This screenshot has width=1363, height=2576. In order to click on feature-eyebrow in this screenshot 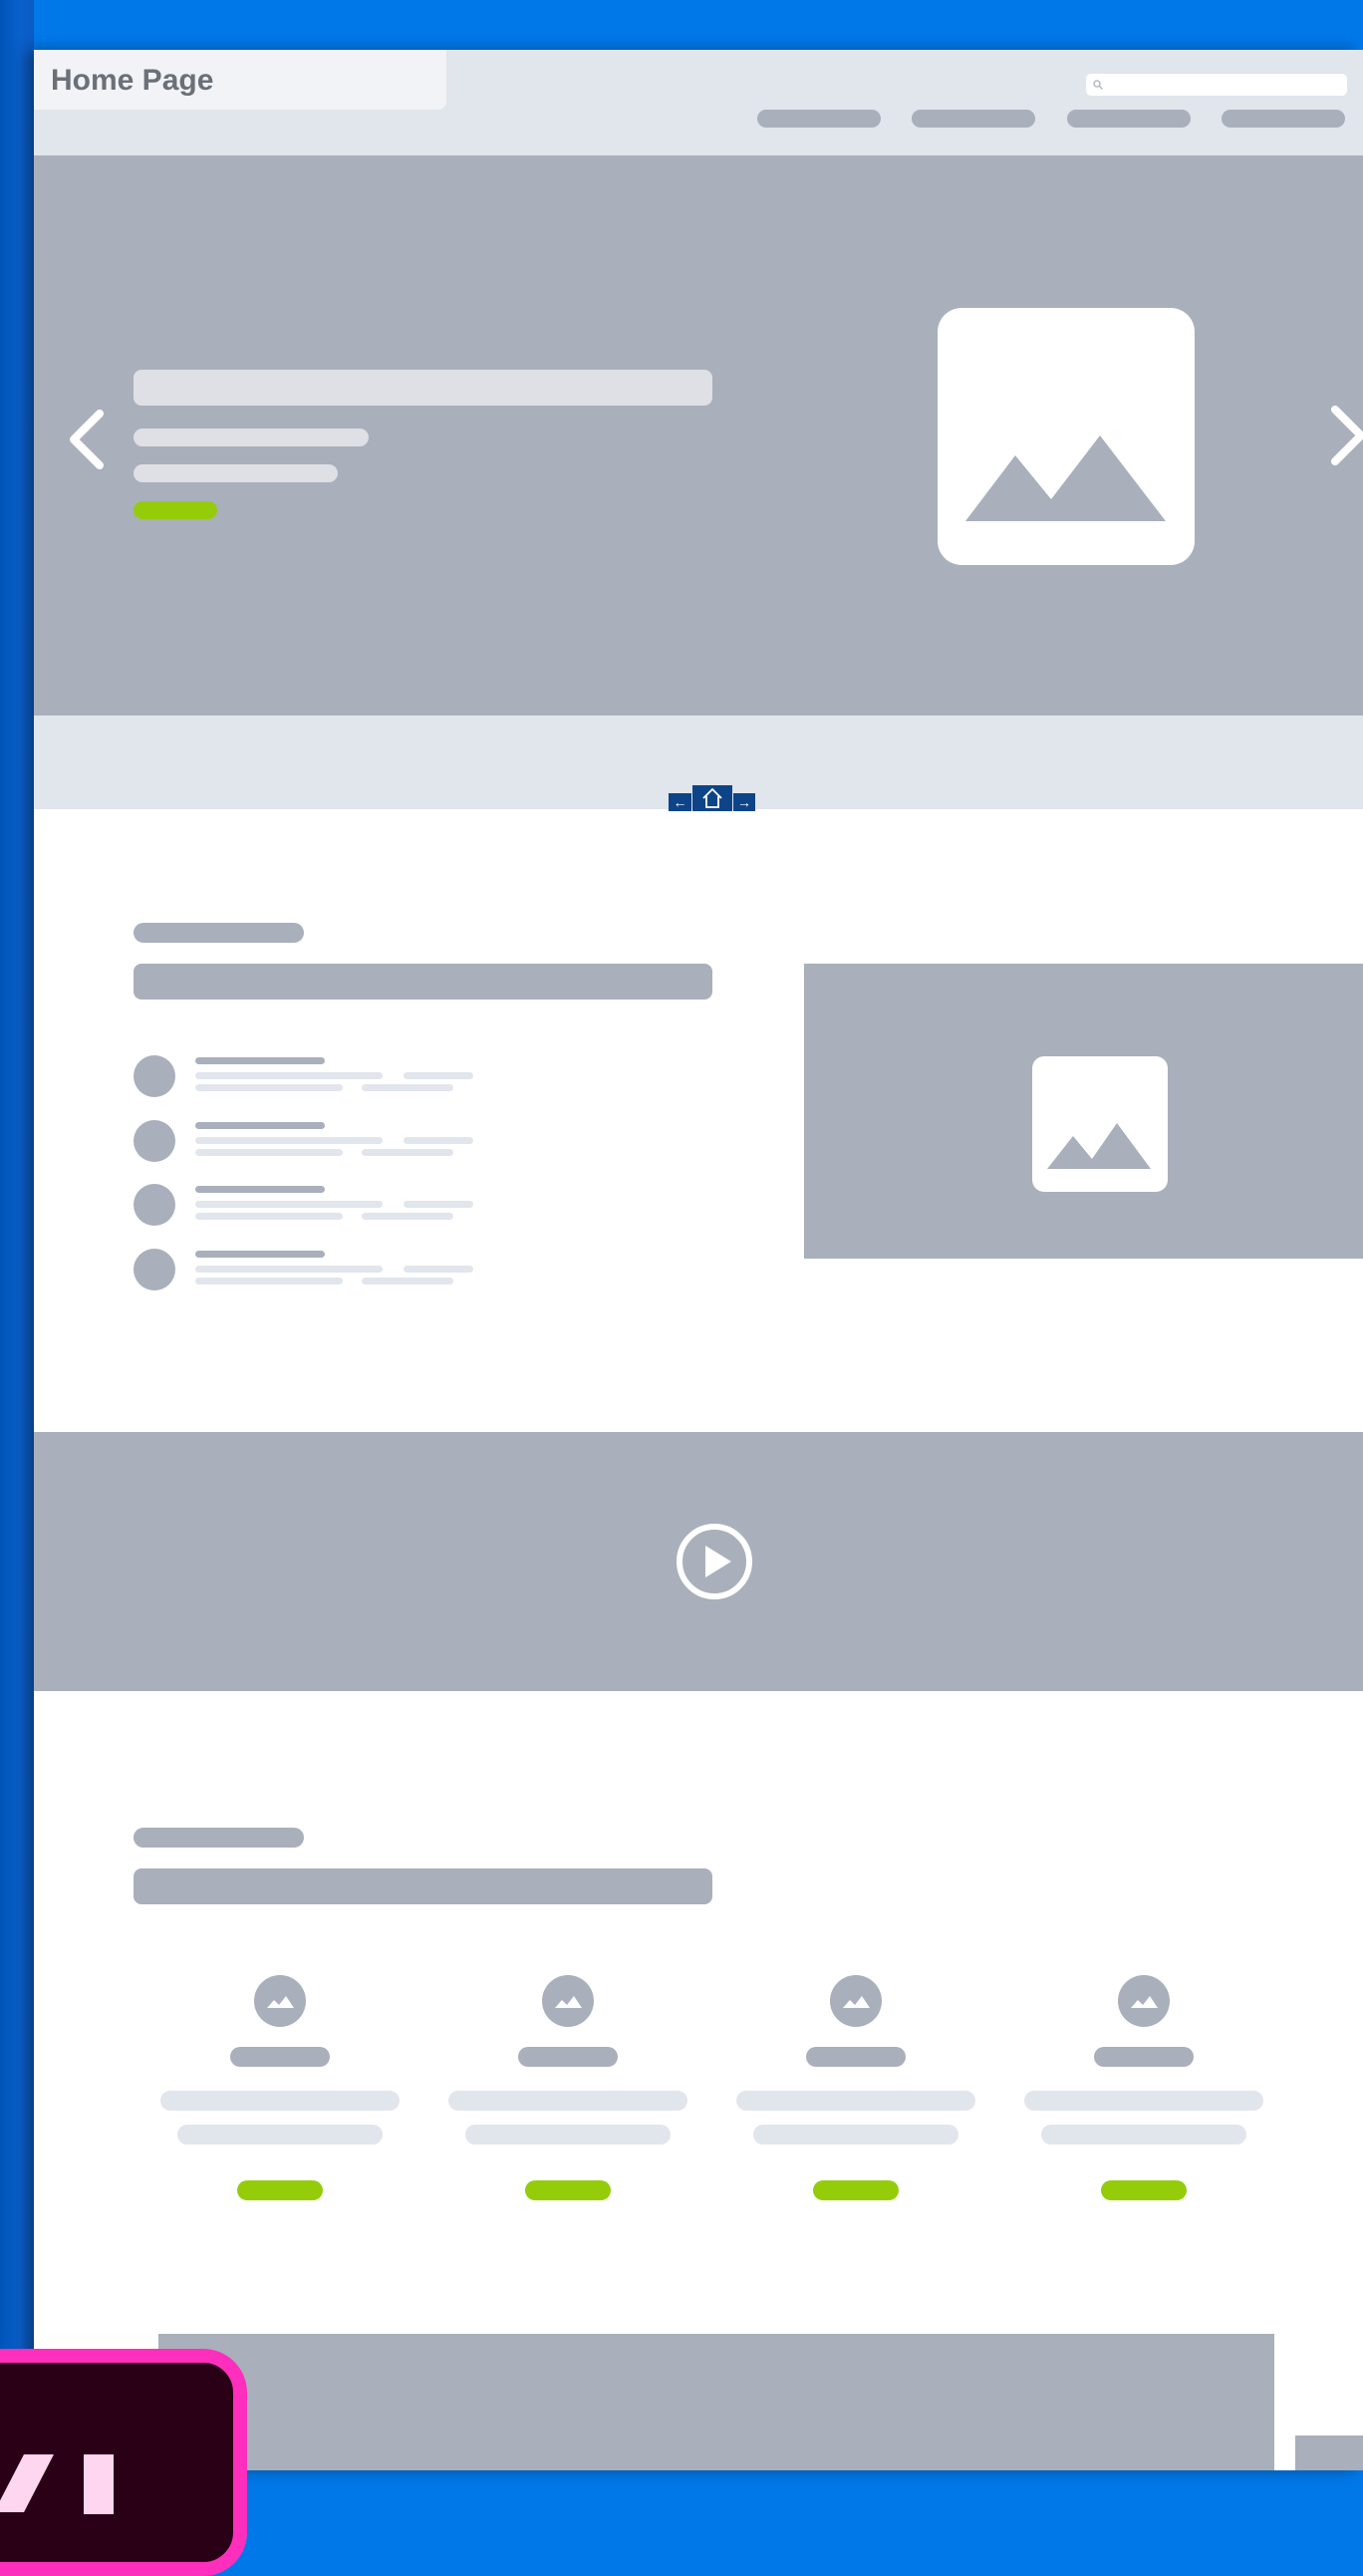, I will do `click(219, 933)`.